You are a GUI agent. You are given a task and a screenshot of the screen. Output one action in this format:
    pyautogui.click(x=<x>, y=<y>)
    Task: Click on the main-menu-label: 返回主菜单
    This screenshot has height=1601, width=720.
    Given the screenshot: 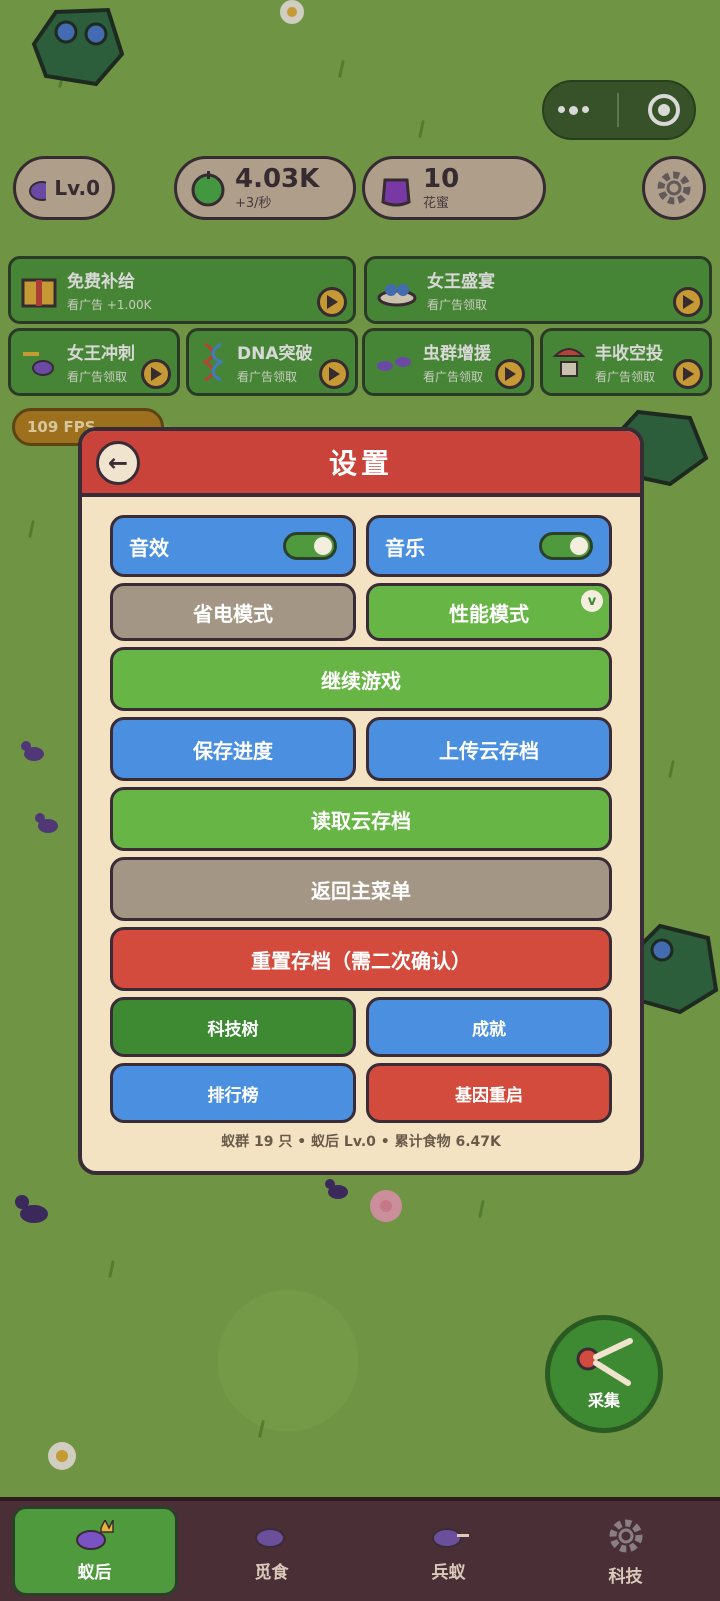 What is the action you would take?
    pyautogui.click(x=361, y=890)
    